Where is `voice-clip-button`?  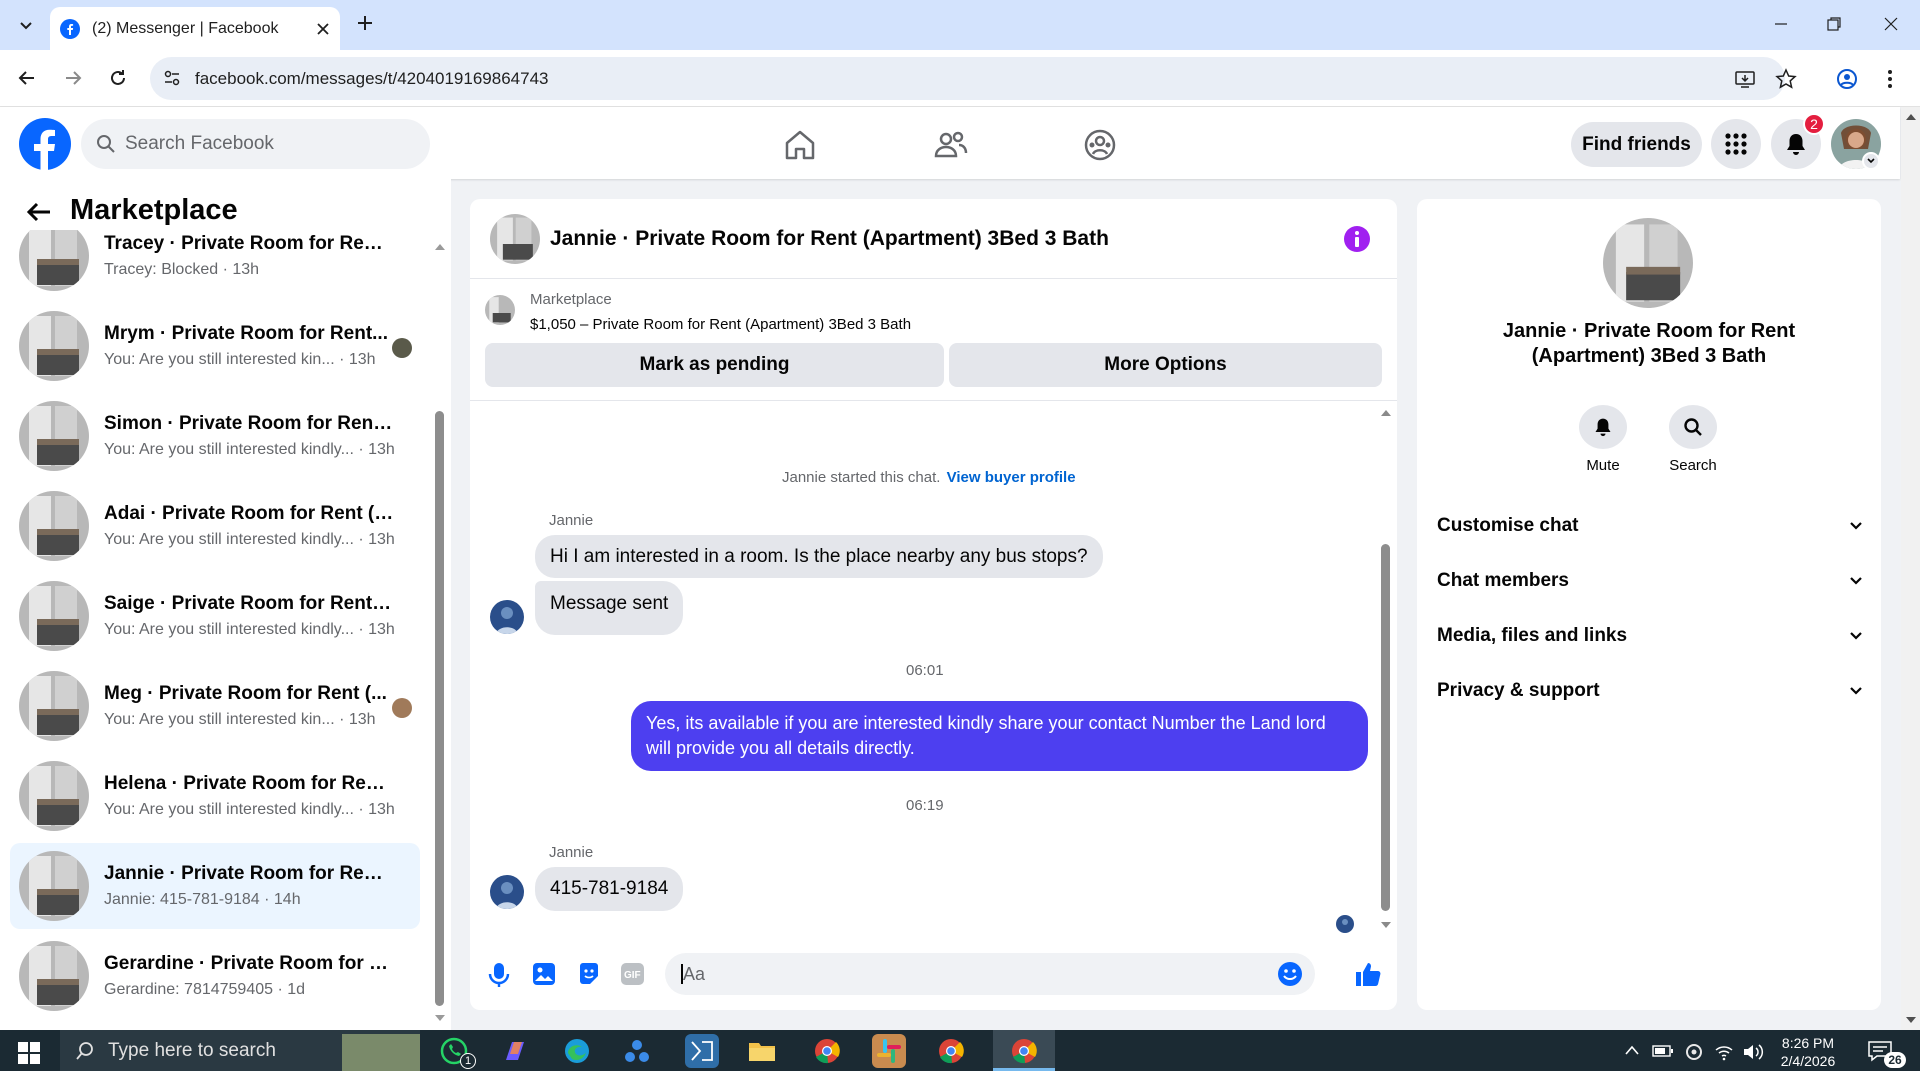 voice-clip-button is located at coordinates (499, 975).